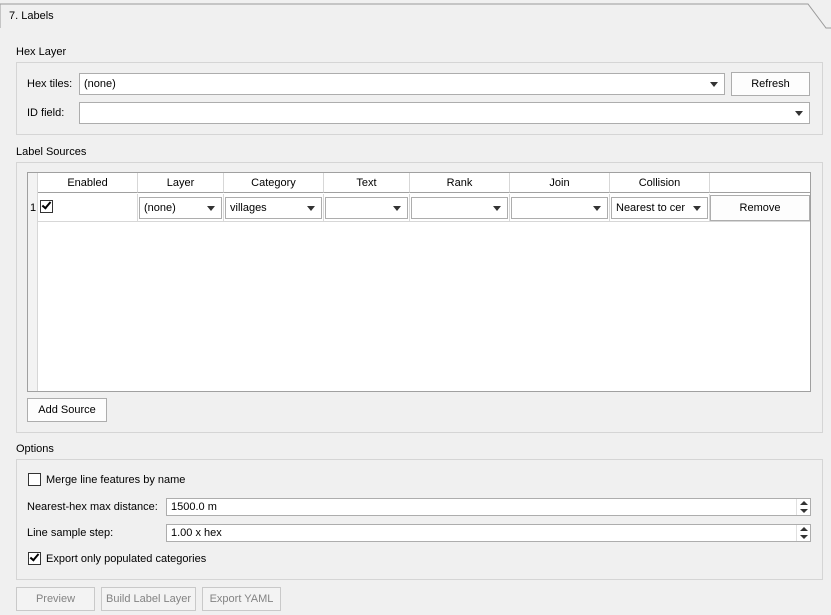  Describe the element at coordinates (651, 208) in the screenshot. I see `collision-value: Nearest to cer` at that location.